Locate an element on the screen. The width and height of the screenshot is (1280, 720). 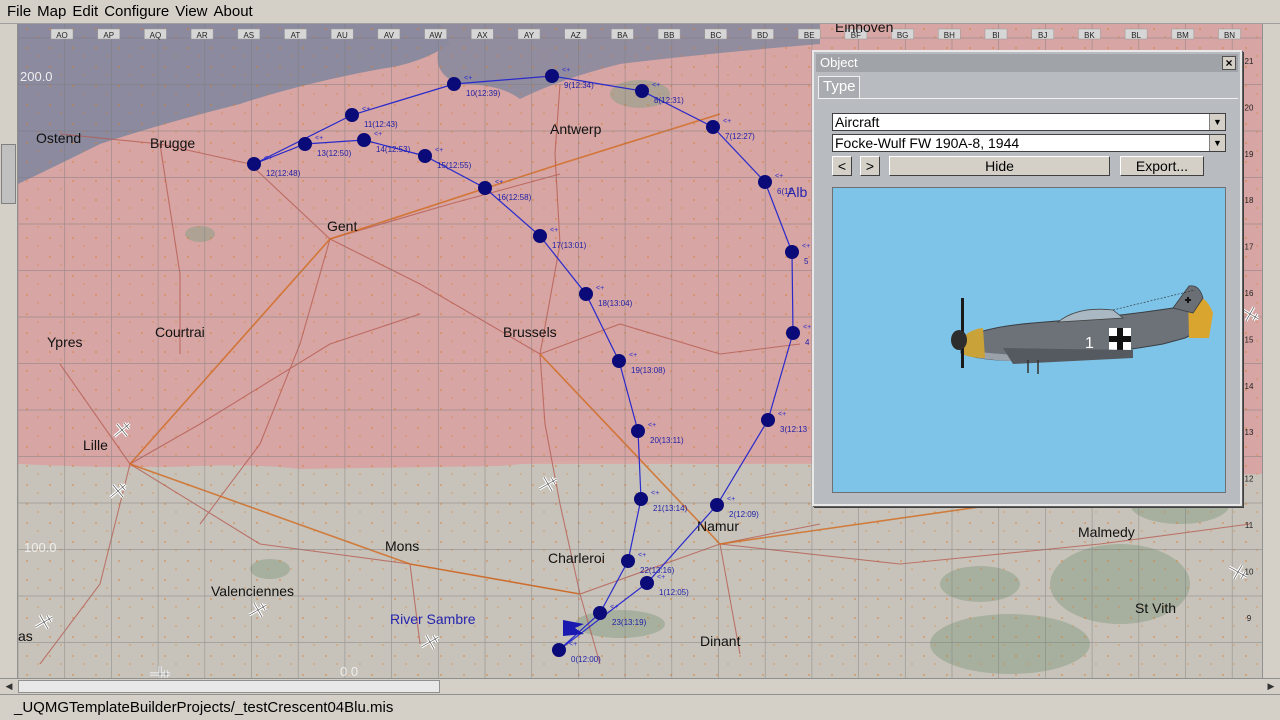
grid-column-label: AP is located at coordinates (108, 35).